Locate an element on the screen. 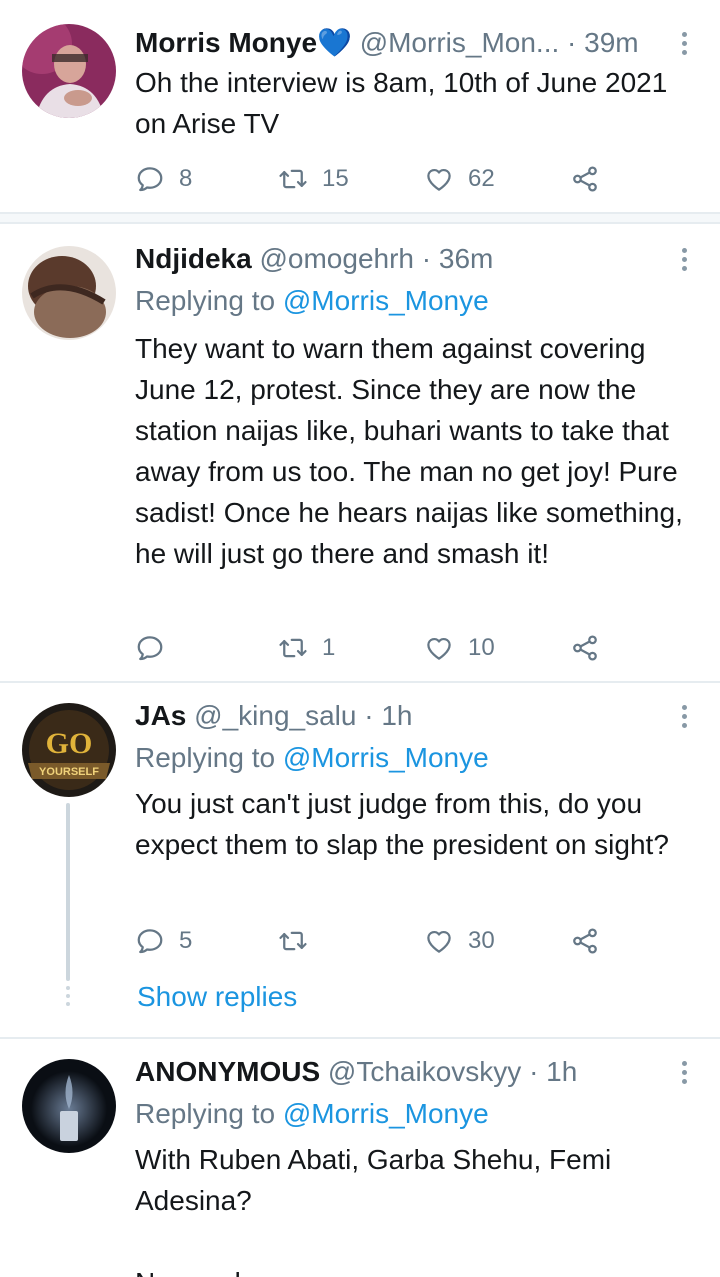 Image resolution: width=720 pixels, height=1277 pixels. tweet-text-continued: No need is located at coordinates (420, 1269).